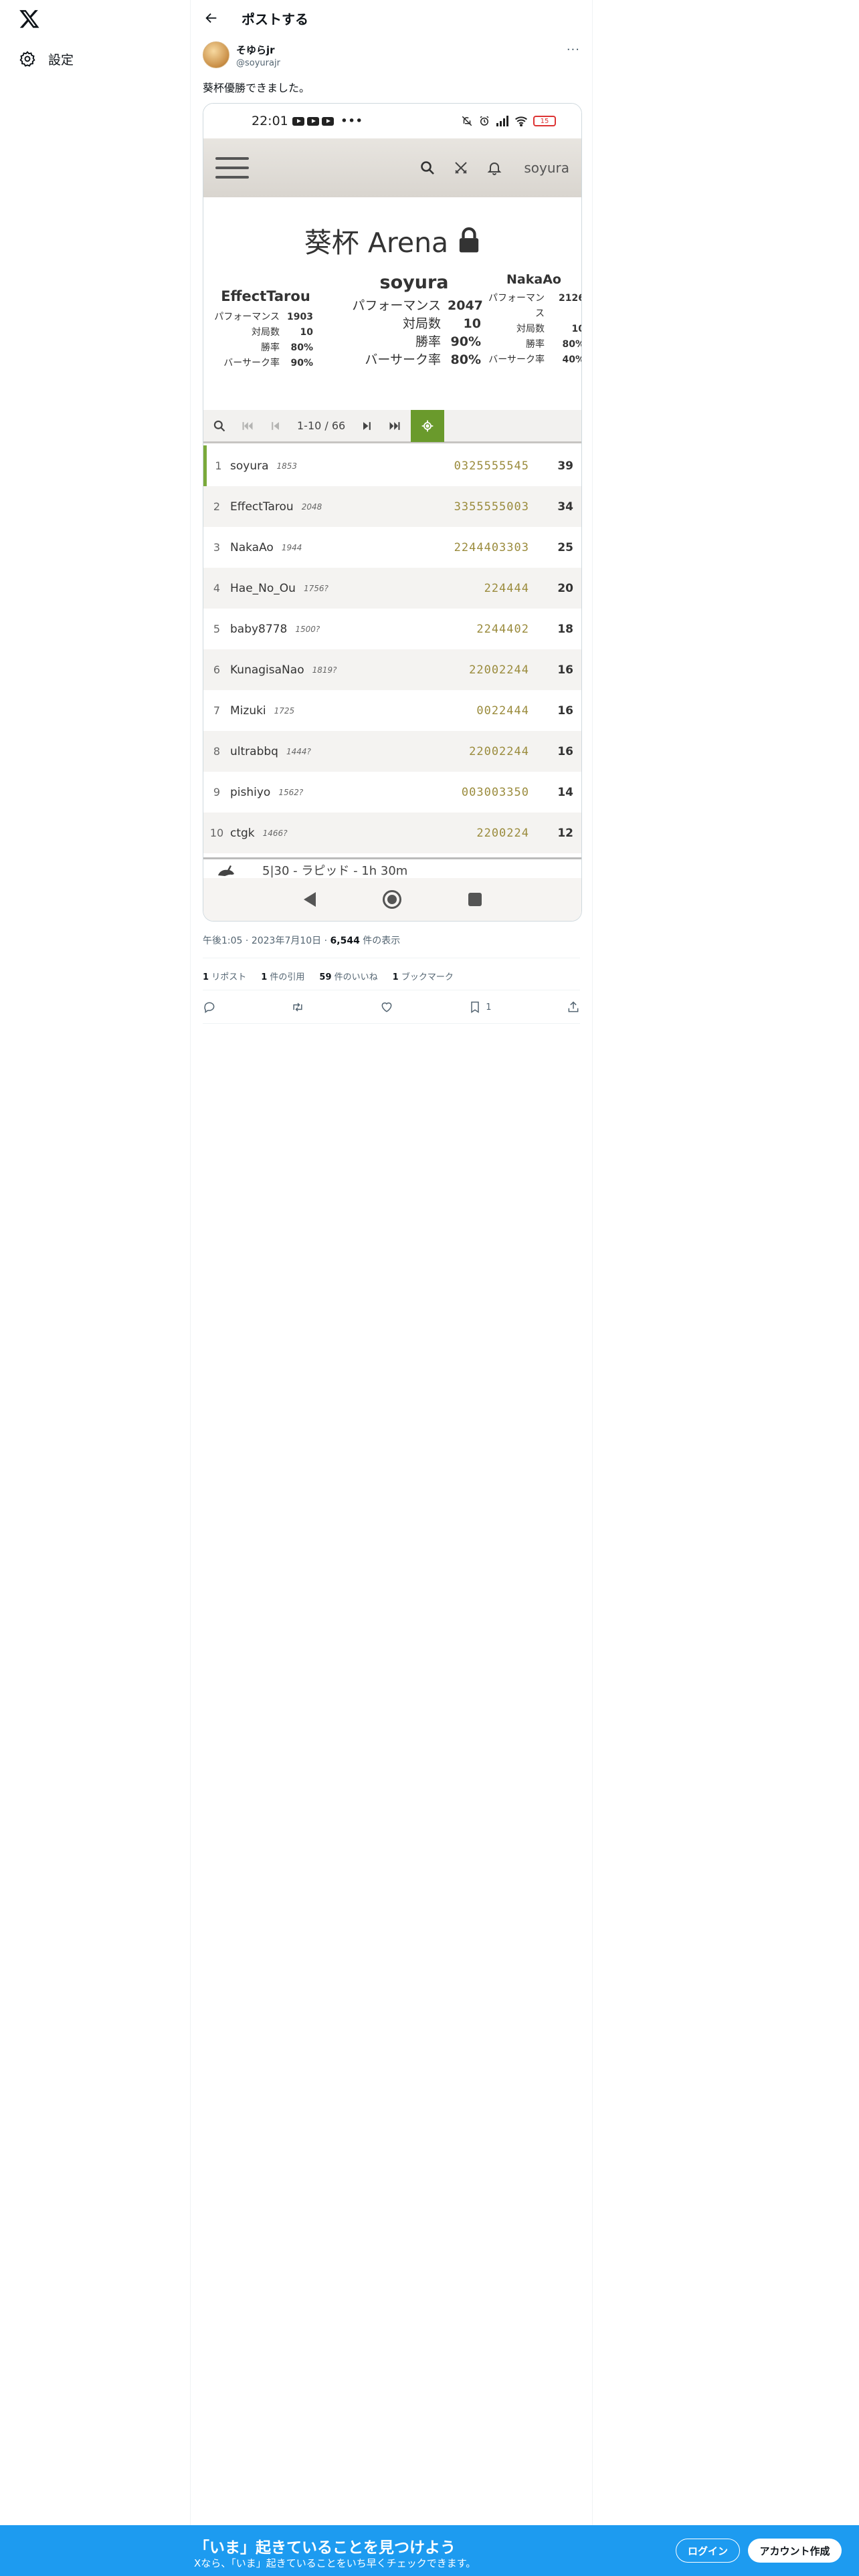 Image resolution: width=859 pixels, height=2576 pixels. What do you see at coordinates (461, 168) in the screenshot?
I see `crossed-swords-icon` at bounding box center [461, 168].